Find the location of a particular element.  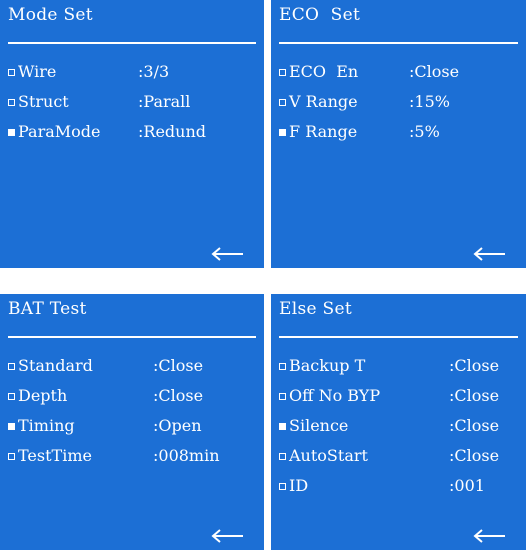

setting-label: Depth is located at coordinates (43, 395).